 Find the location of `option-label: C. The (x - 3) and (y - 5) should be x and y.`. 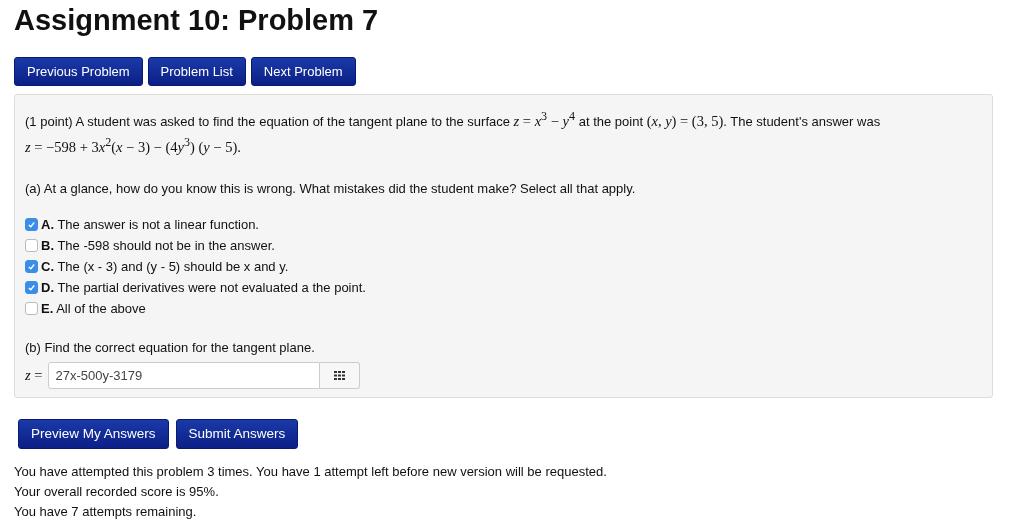

option-label: C. The (x - 3) and (y - 5) should be x and y. is located at coordinates (165, 266).